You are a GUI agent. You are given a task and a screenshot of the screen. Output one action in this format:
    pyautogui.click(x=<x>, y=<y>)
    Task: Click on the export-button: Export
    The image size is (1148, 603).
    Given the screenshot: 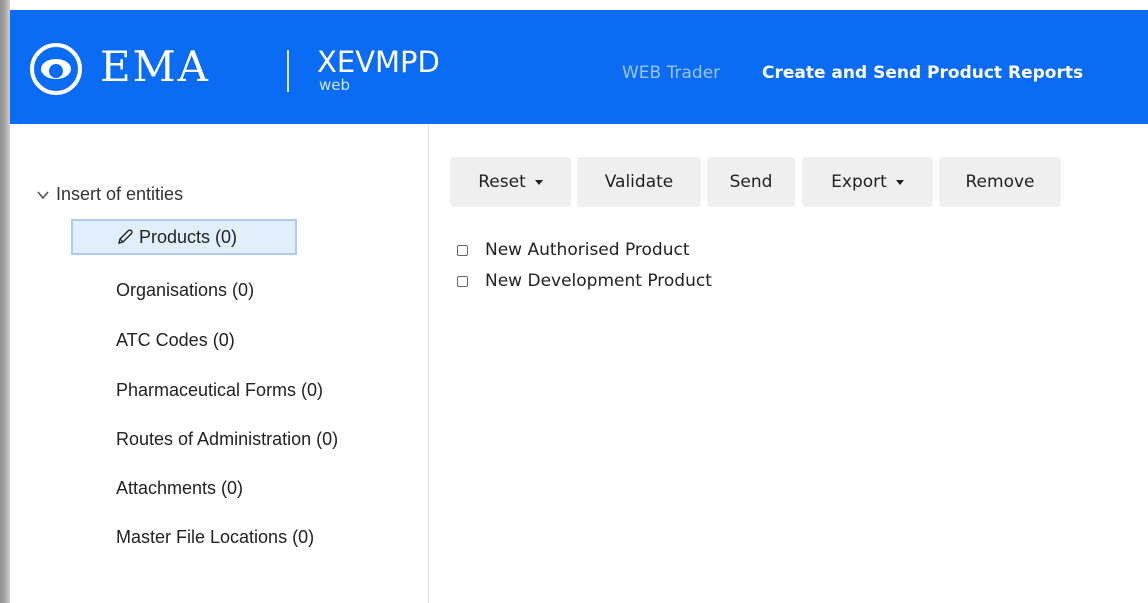 What is the action you would take?
    pyautogui.click(x=867, y=182)
    